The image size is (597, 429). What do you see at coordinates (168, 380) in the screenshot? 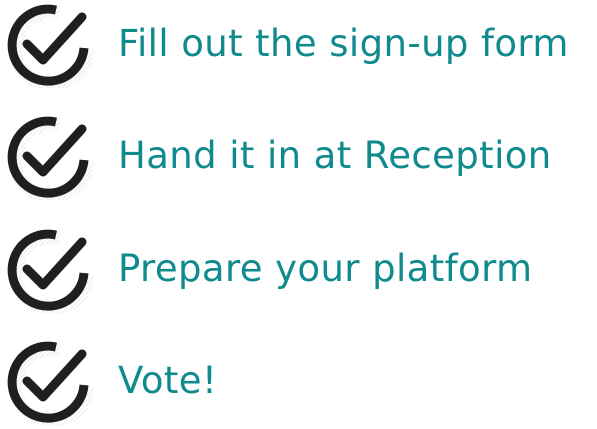
I see `checklist-item-label: Vote!` at bounding box center [168, 380].